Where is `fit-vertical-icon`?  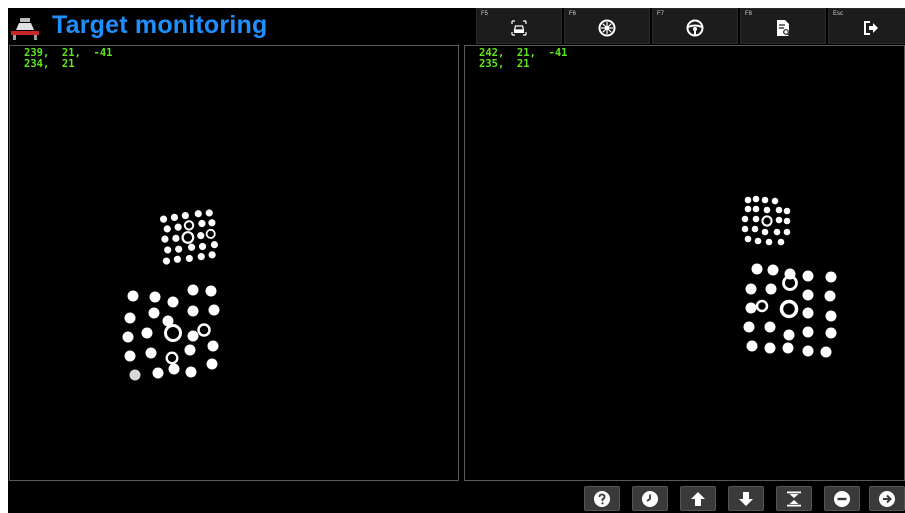 fit-vertical-icon is located at coordinates (794, 498).